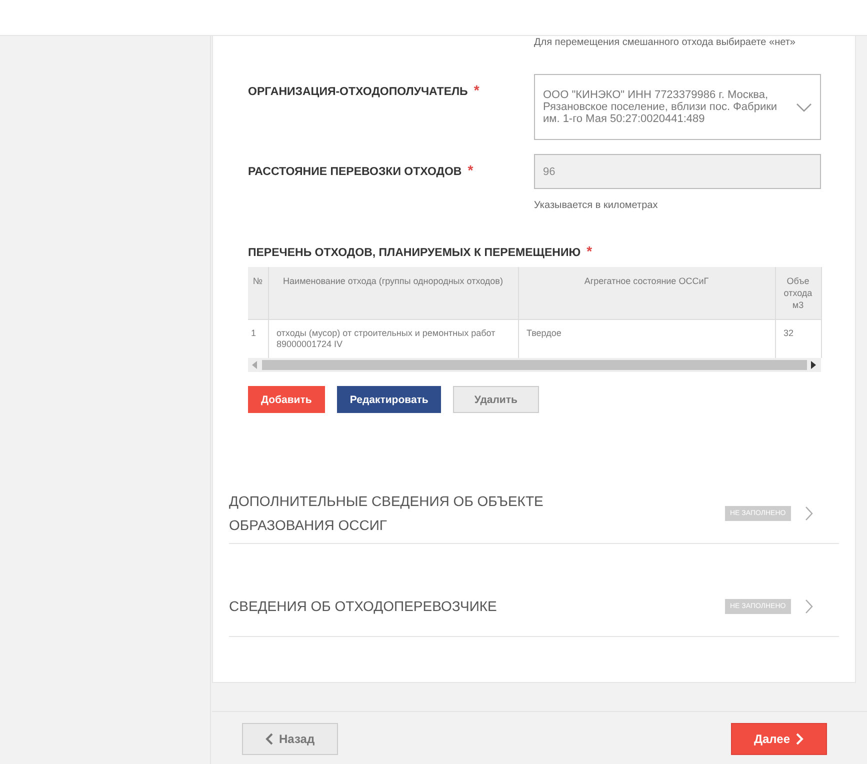 This screenshot has width=867, height=764. Describe the element at coordinates (544, 333) in the screenshot. I see `table-cell: Твердое` at that location.